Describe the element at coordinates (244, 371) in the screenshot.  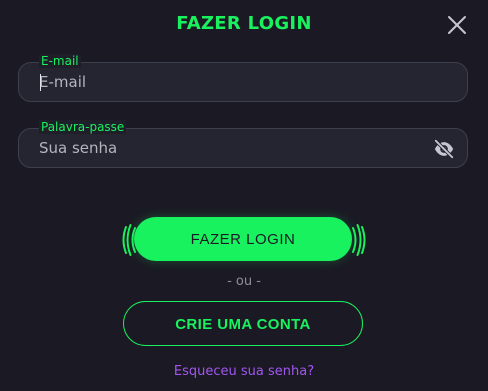
I see `forgot-password-link: Esqueceu sua senha?` at that location.